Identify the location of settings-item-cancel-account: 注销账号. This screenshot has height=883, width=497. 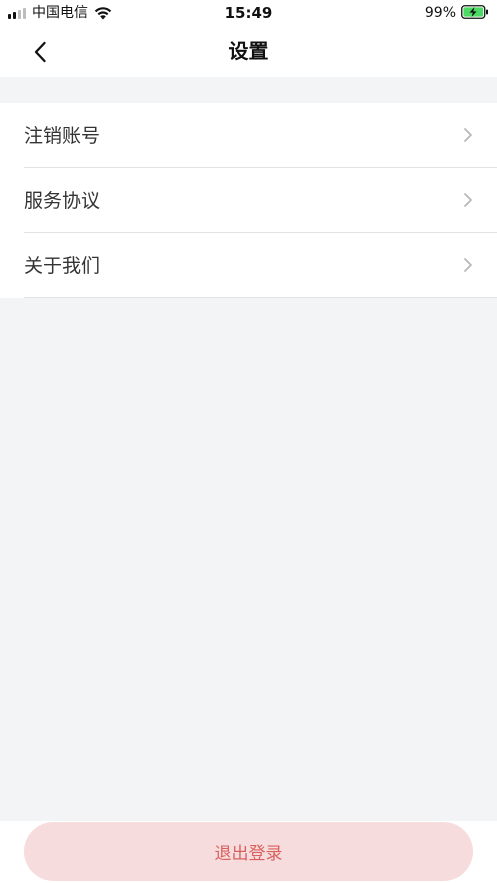
(248, 135).